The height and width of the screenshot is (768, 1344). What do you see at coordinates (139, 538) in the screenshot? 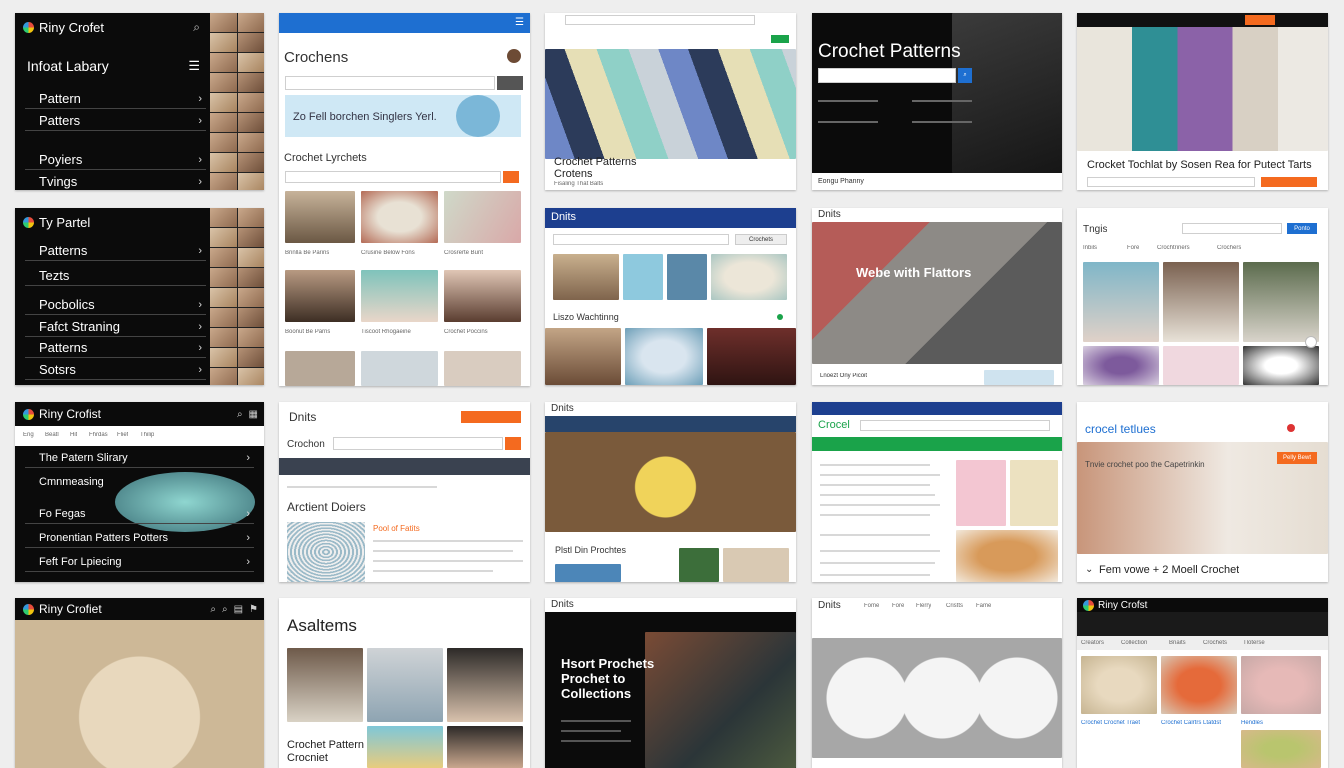
I see `menu-item-pronentian-patters: Pronentian Patters Potters ›` at bounding box center [139, 538].